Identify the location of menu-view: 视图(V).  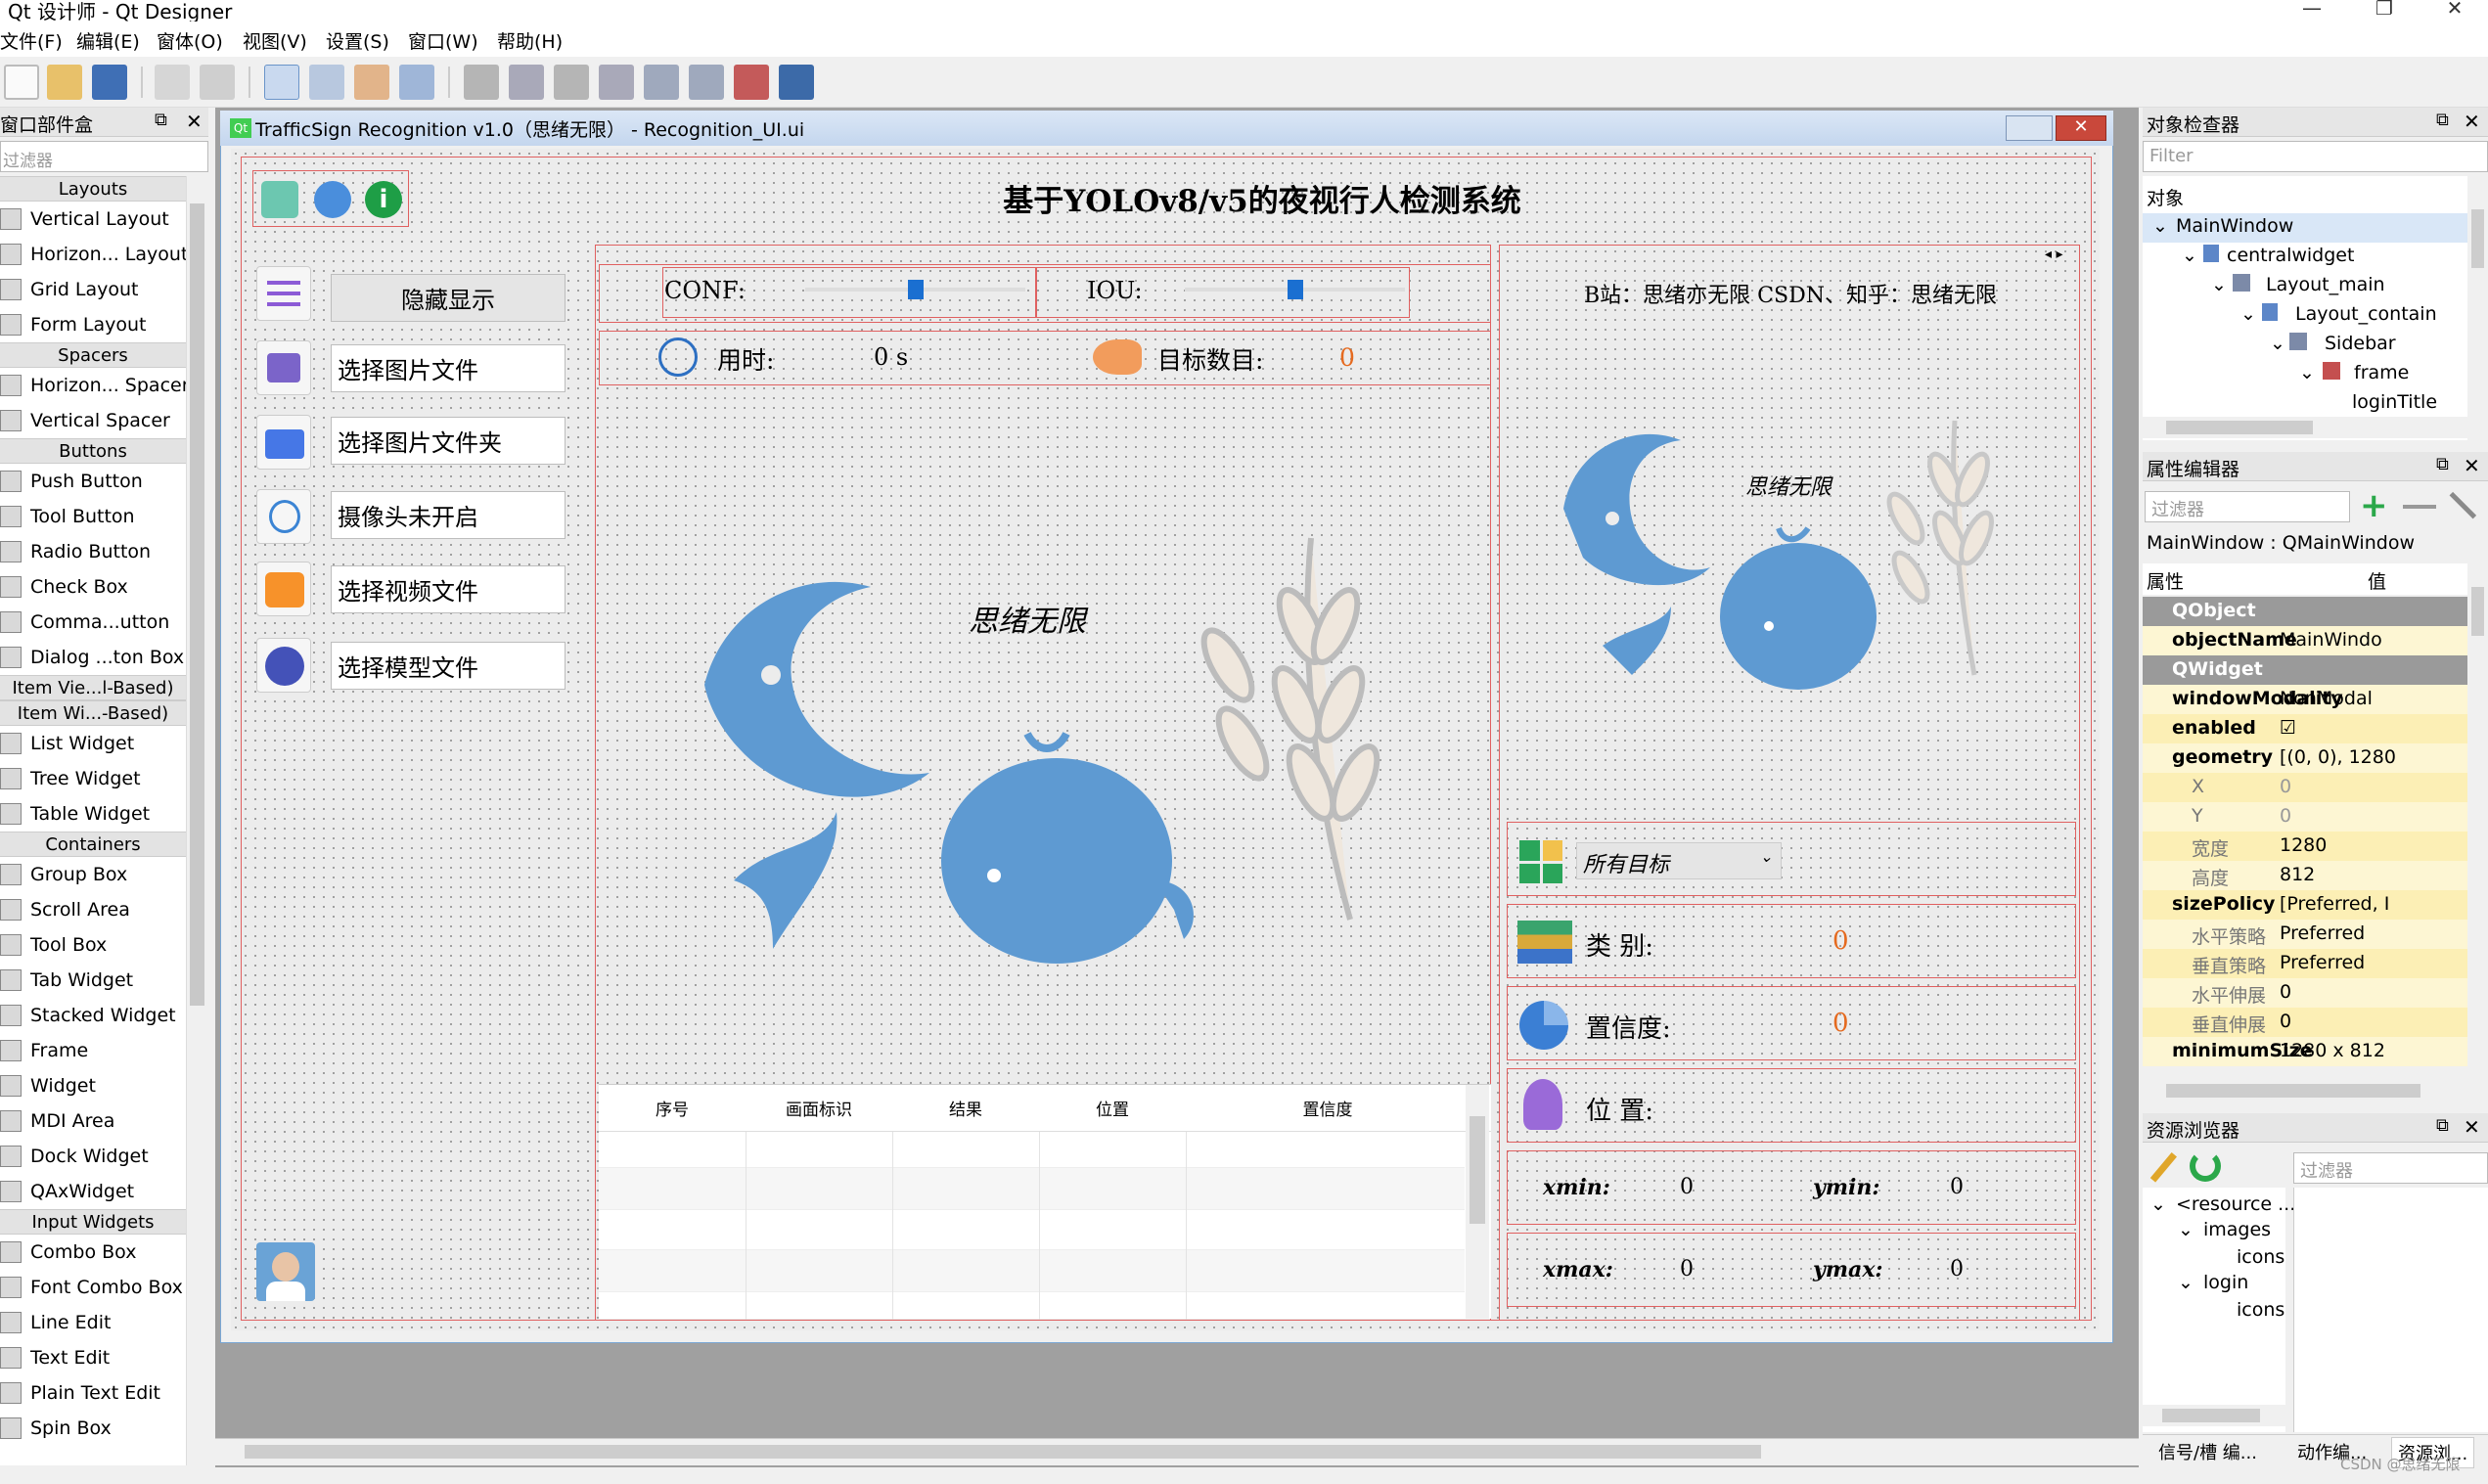
(275, 40).